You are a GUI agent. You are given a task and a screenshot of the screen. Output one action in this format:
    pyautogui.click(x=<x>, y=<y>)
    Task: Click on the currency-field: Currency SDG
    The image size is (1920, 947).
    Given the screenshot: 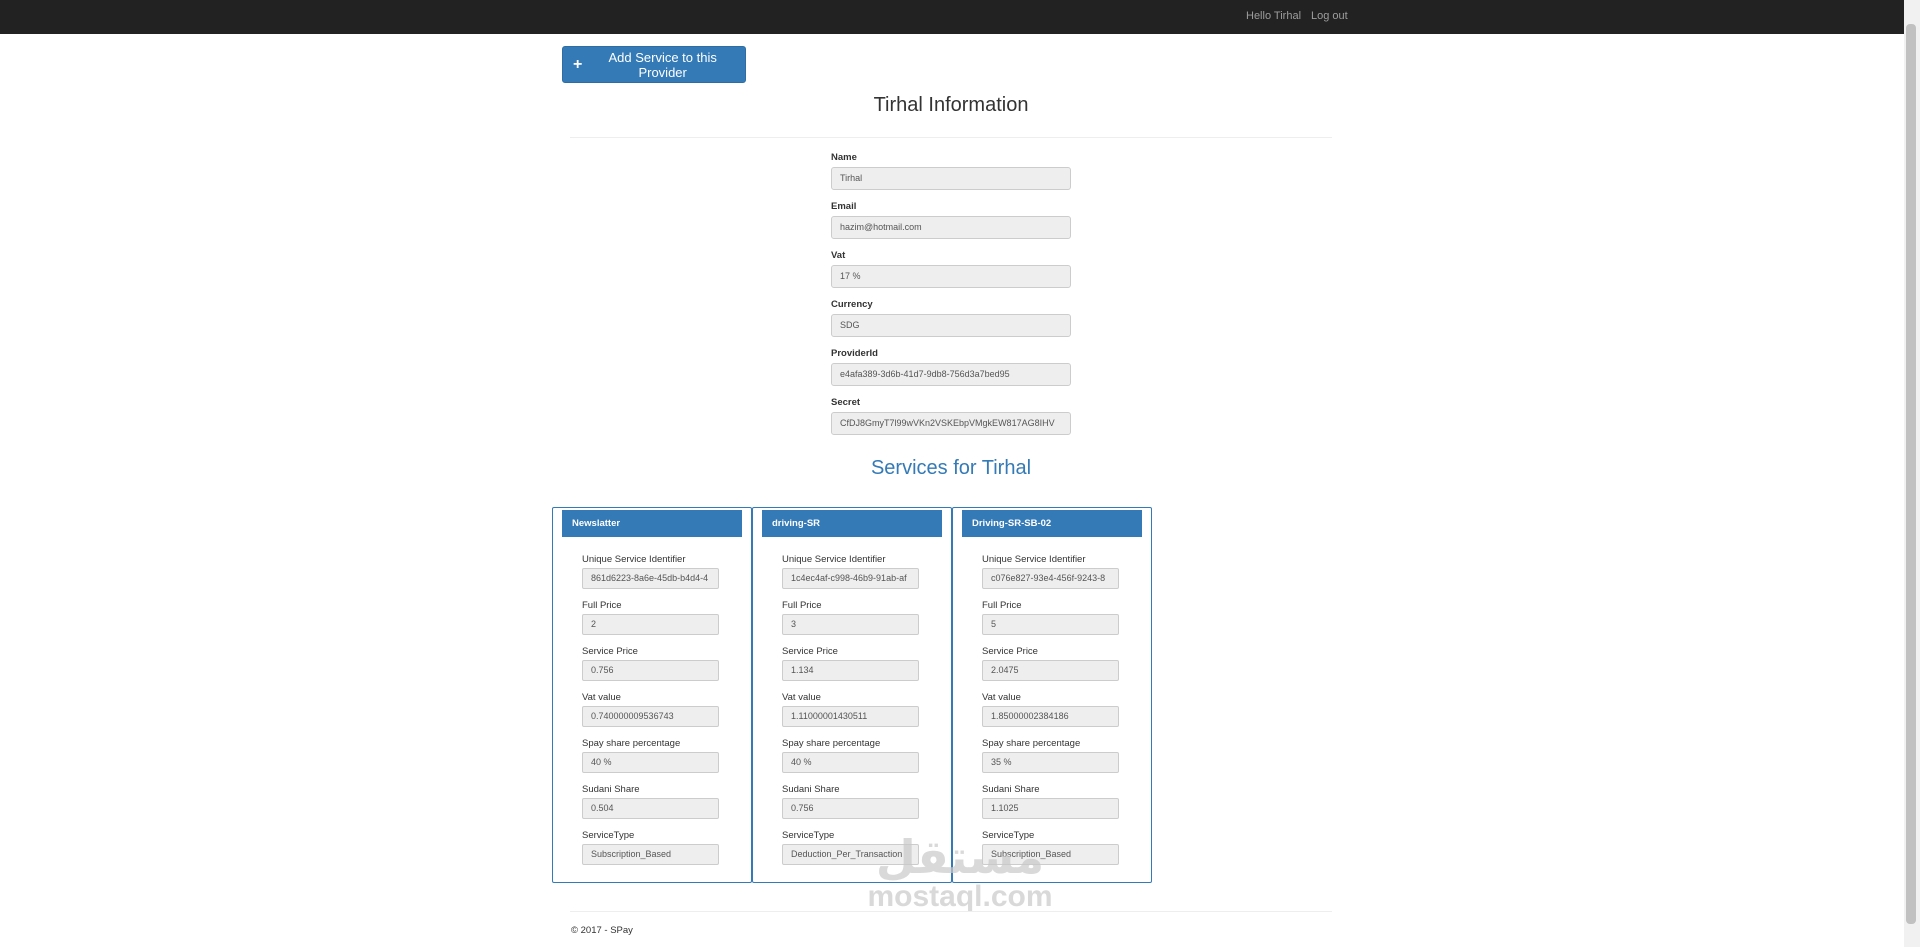 What is the action you would take?
    pyautogui.click(x=951, y=318)
    